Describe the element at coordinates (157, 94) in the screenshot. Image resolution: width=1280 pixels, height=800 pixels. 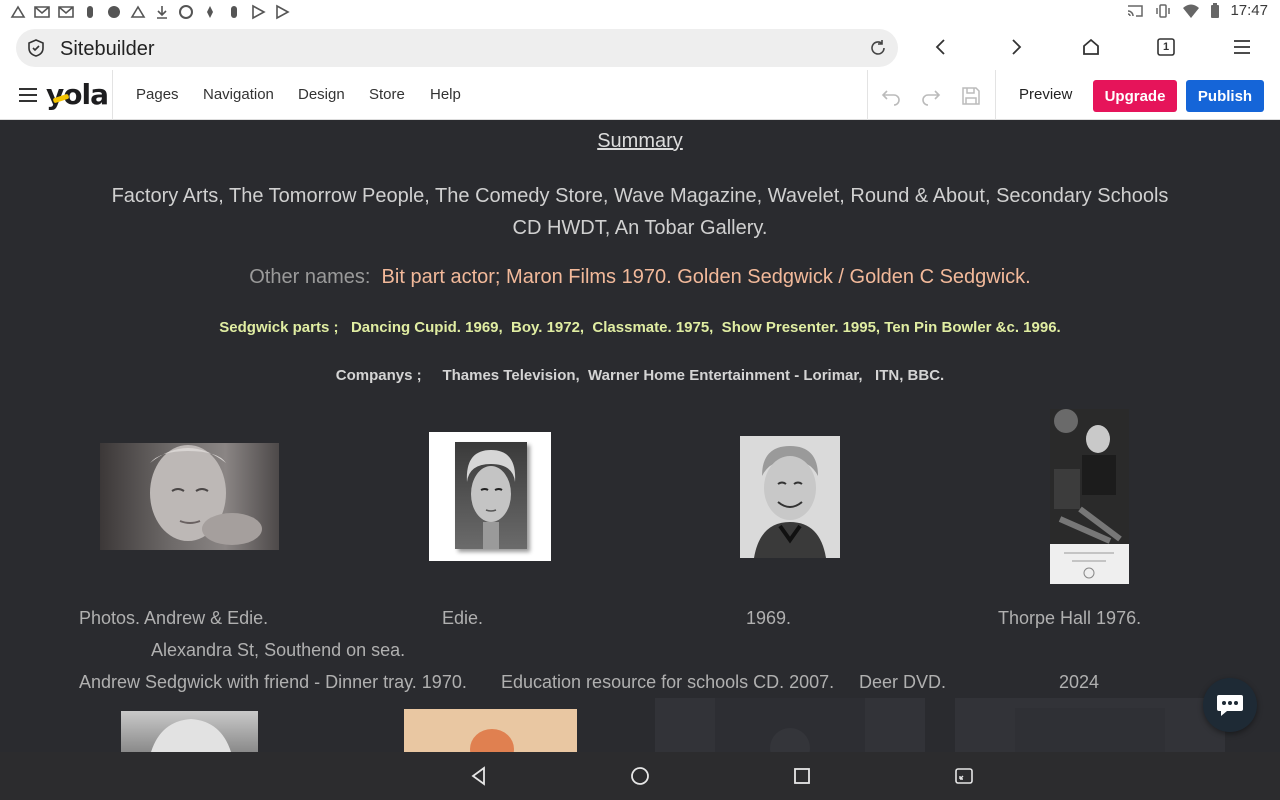
I see `menu-pages: Pages` at that location.